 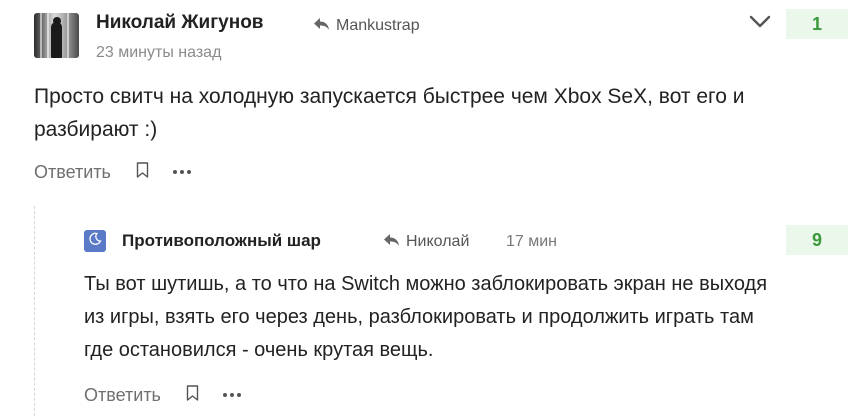 I want to click on reply-to-name: Mankustrap, so click(x=378, y=25).